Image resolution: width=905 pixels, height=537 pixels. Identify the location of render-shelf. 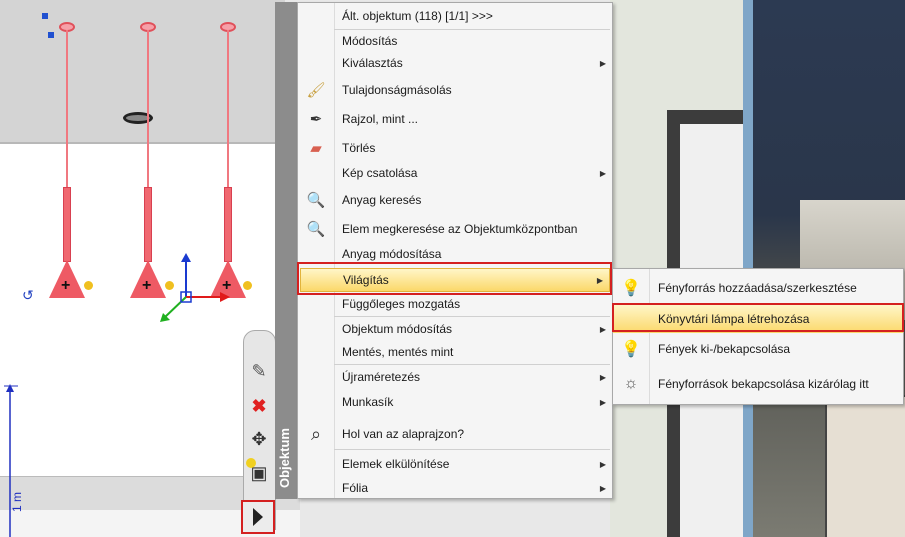
(865, 466).